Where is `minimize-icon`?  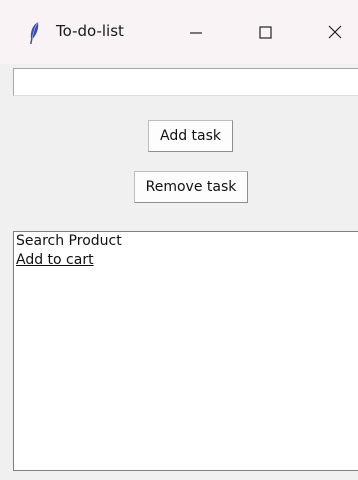 minimize-icon is located at coordinates (196, 33).